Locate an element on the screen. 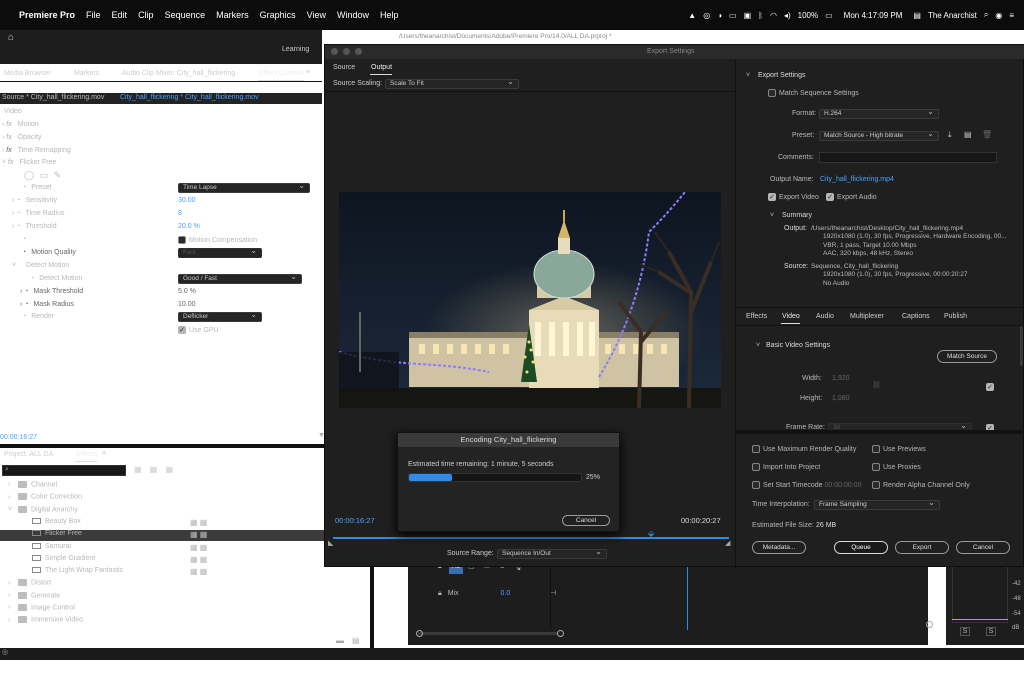  accelerated-effects-icon: ▦ is located at coordinates (138, 469).